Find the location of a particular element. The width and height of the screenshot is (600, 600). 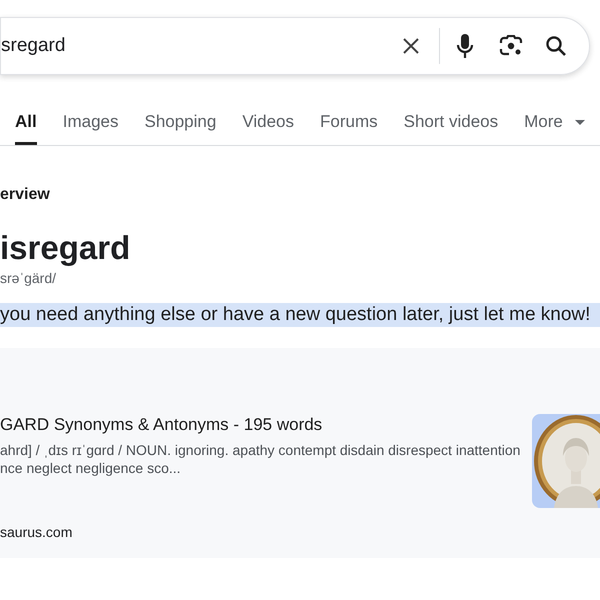

result-title: GARD Synonyms & Antonyms - 195 words is located at coordinates (161, 425).